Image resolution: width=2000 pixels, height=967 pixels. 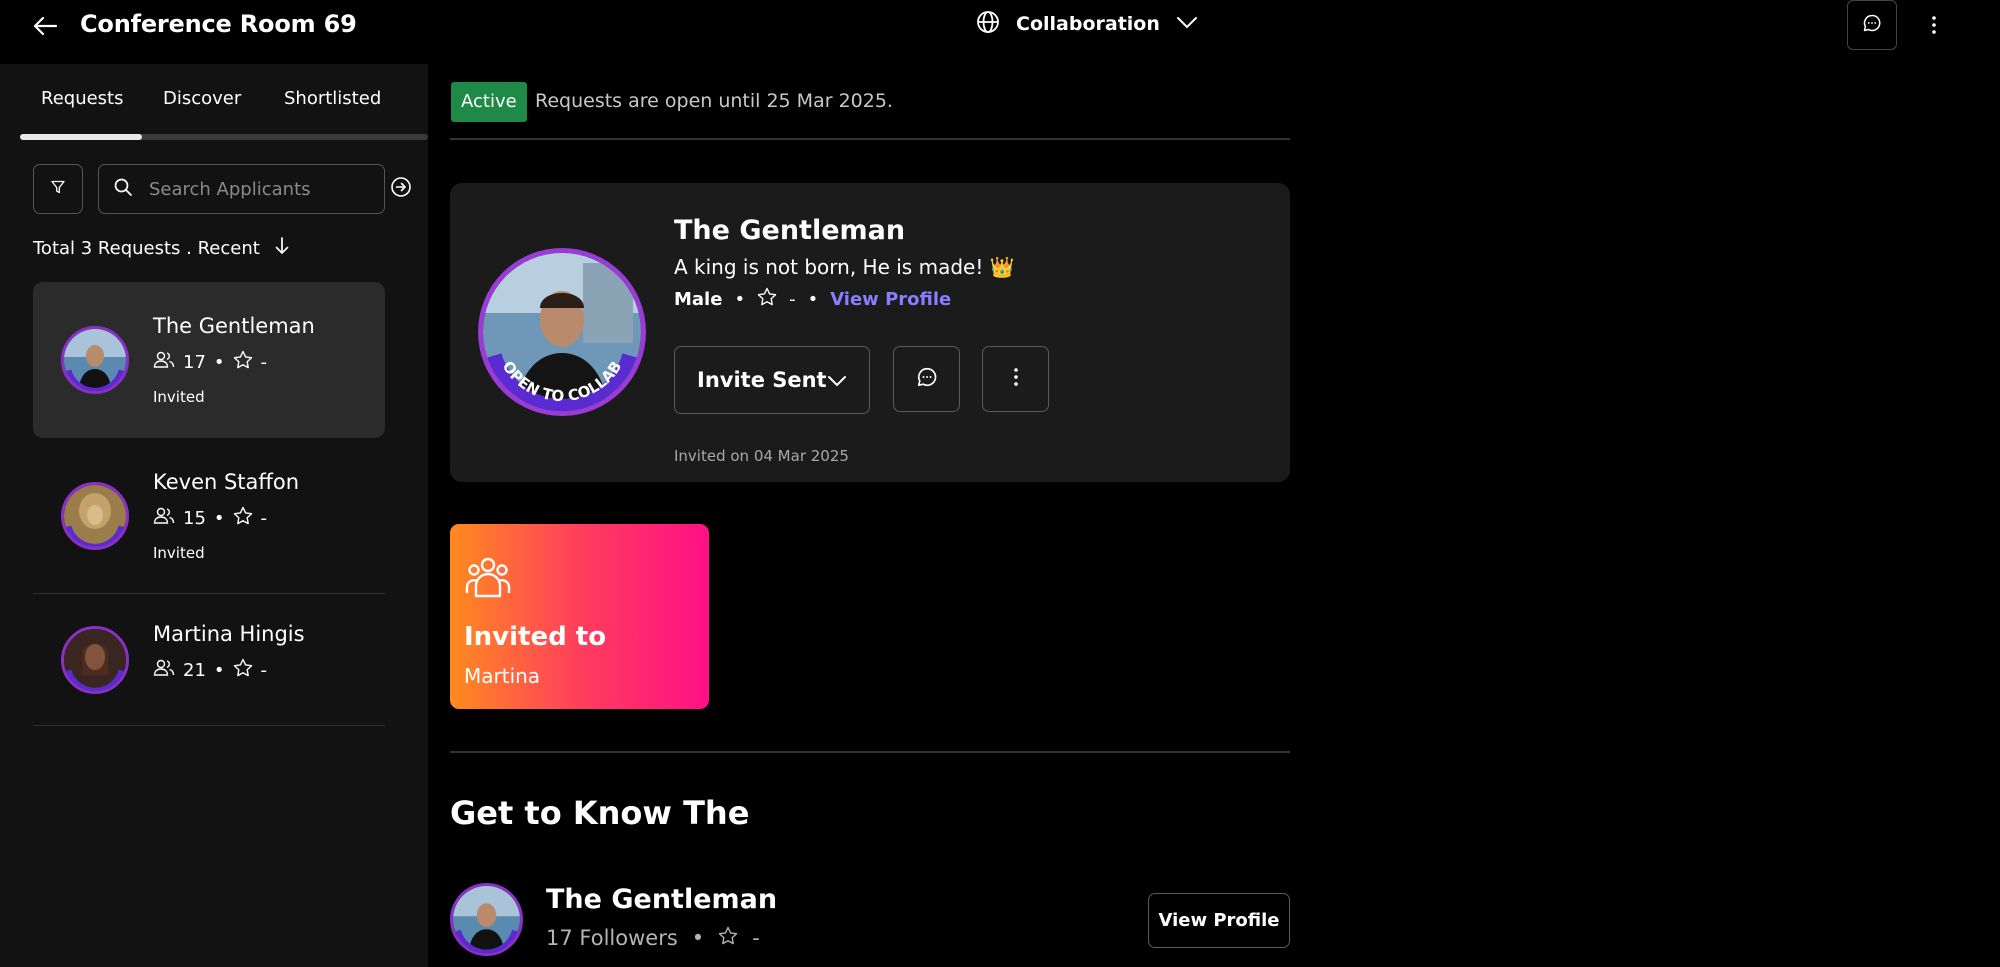 What do you see at coordinates (146, 248) in the screenshot?
I see `total-requests-label: Total 3 Requests . Recent` at bounding box center [146, 248].